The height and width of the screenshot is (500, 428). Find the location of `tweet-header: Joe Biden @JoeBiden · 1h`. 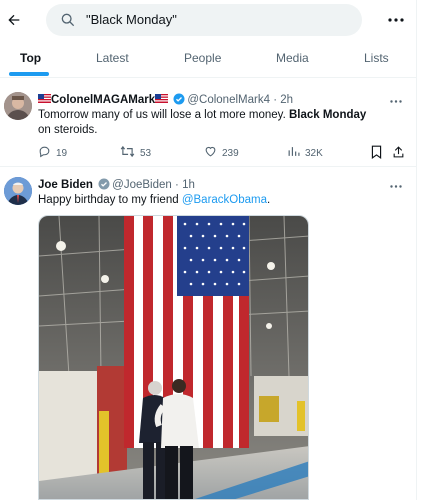

tweet-header: Joe Biden @JoeBiden · 1h is located at coordinates (116, 184).